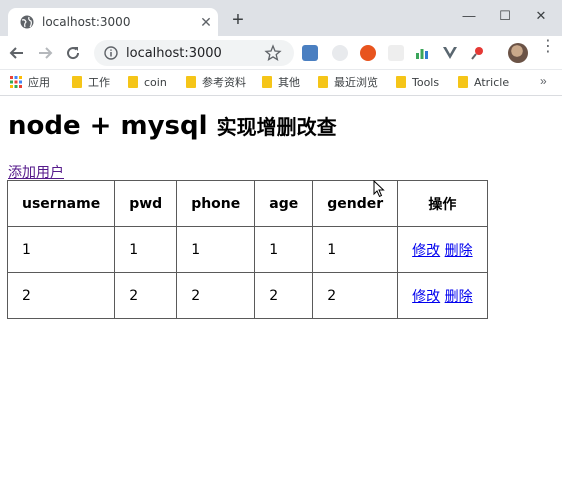 The height and width of the screenshot is (480, 562). Describe the element at coordinates (216, 203) in the screenshot. I see `col-phone: phone` at that location.